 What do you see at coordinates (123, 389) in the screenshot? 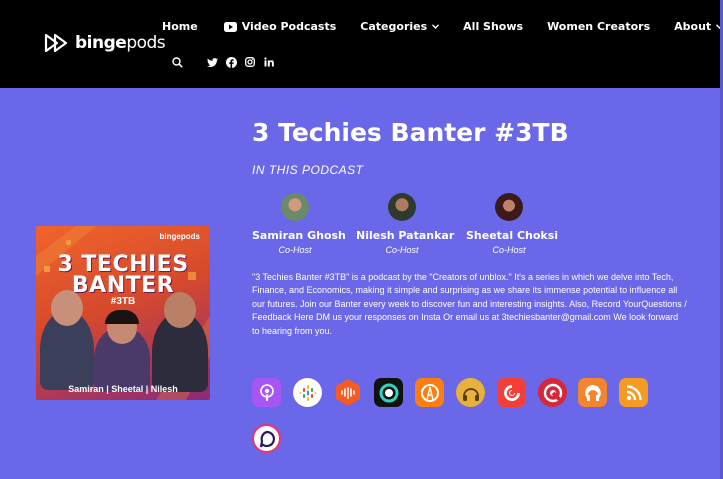
I see `cover-names: Samiran | Sheetal | Nilesh` at bounding box center [123, 389].